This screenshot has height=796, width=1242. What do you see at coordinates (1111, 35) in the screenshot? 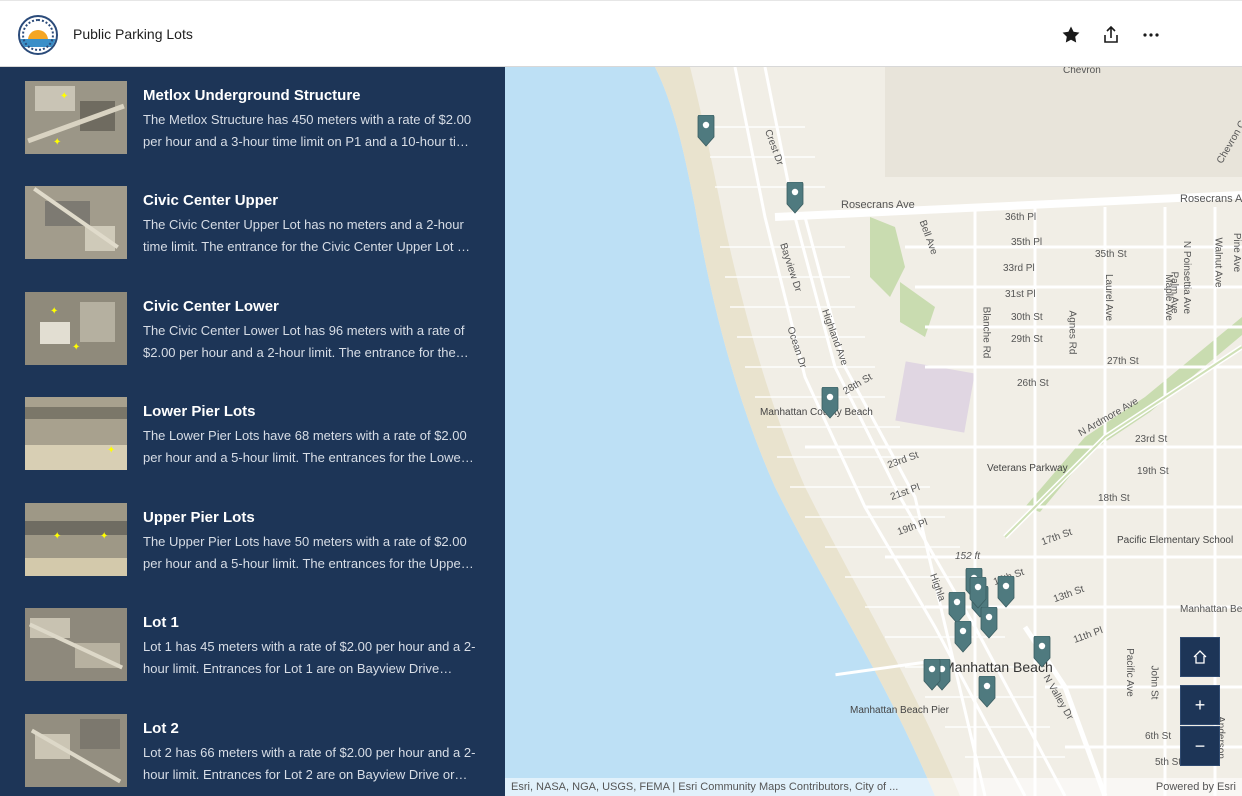
I see `share-icon` at bounding box center [1111, 35].